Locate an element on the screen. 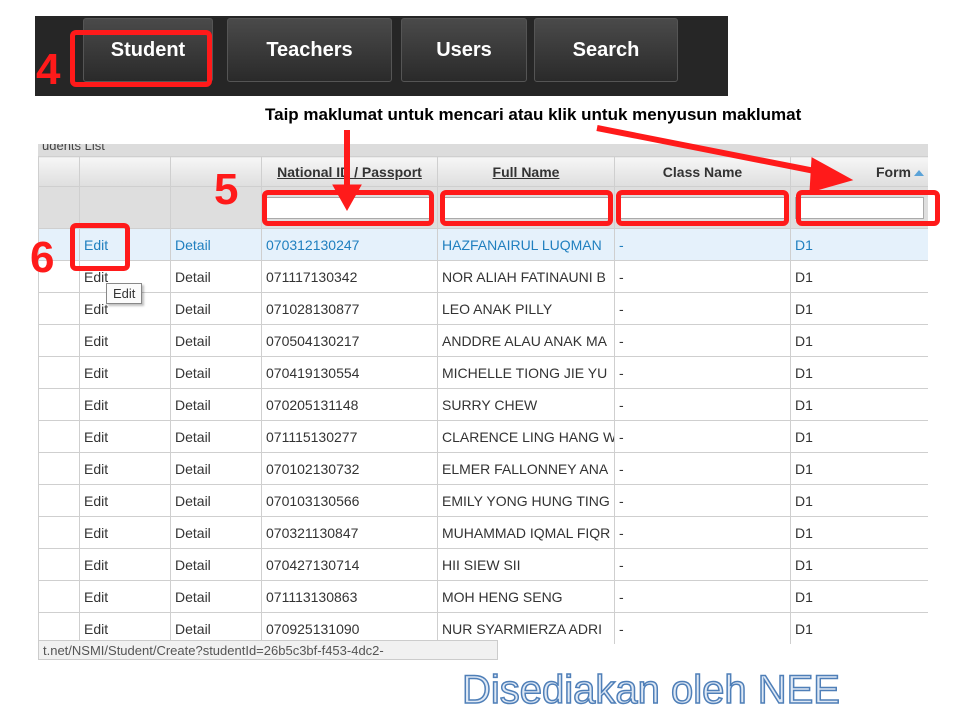 Image resolution: width=960 pixels, height=720 pixels. table-row: Edit Detail 071028130877 LEO ANAK PILLY - D1 is located at coordinates (483, 308).